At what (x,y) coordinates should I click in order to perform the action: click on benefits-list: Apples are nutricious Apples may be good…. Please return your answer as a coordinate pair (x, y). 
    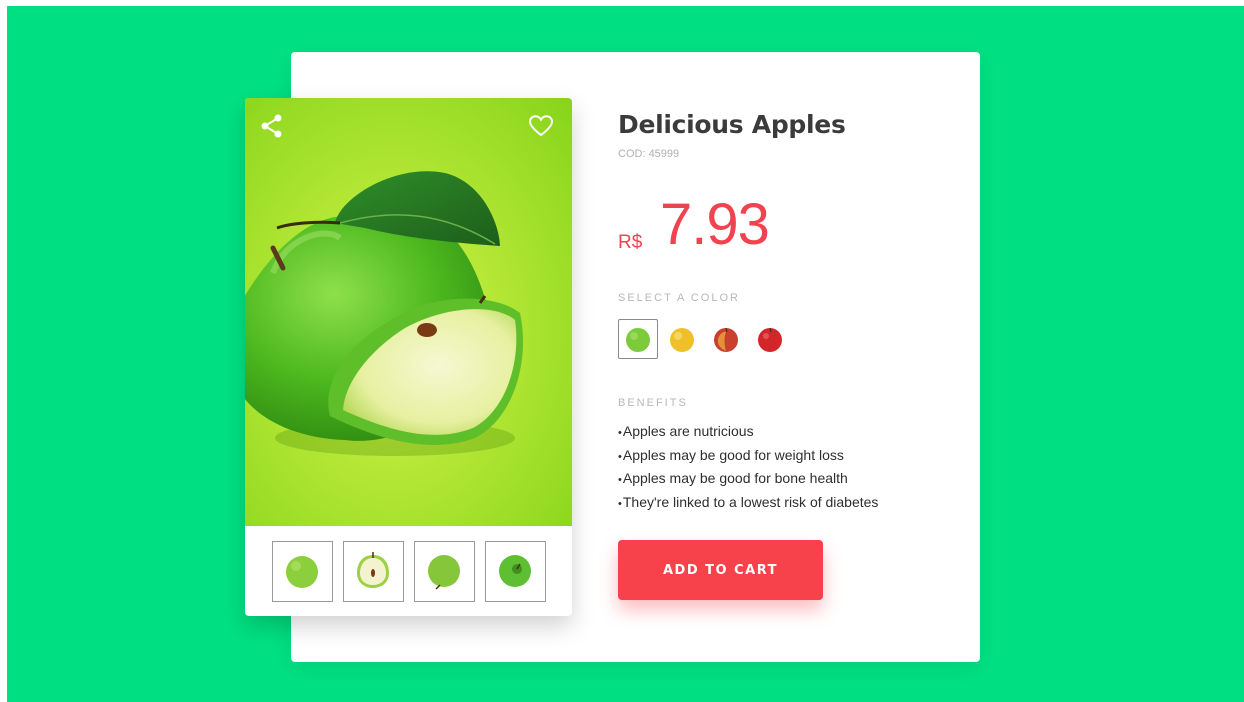
    Looking at the image, I should click on (748, 468).